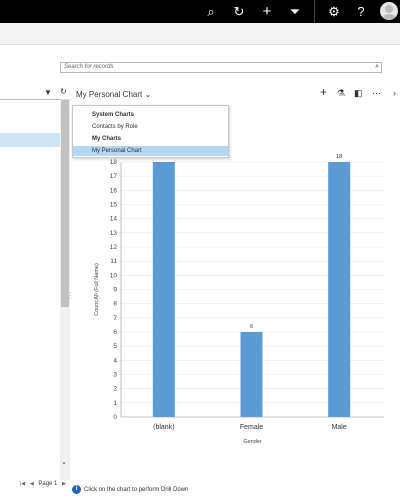 The image size is (400, 497). I want to click on search-placeholder: Search for records, so click(89, 67).